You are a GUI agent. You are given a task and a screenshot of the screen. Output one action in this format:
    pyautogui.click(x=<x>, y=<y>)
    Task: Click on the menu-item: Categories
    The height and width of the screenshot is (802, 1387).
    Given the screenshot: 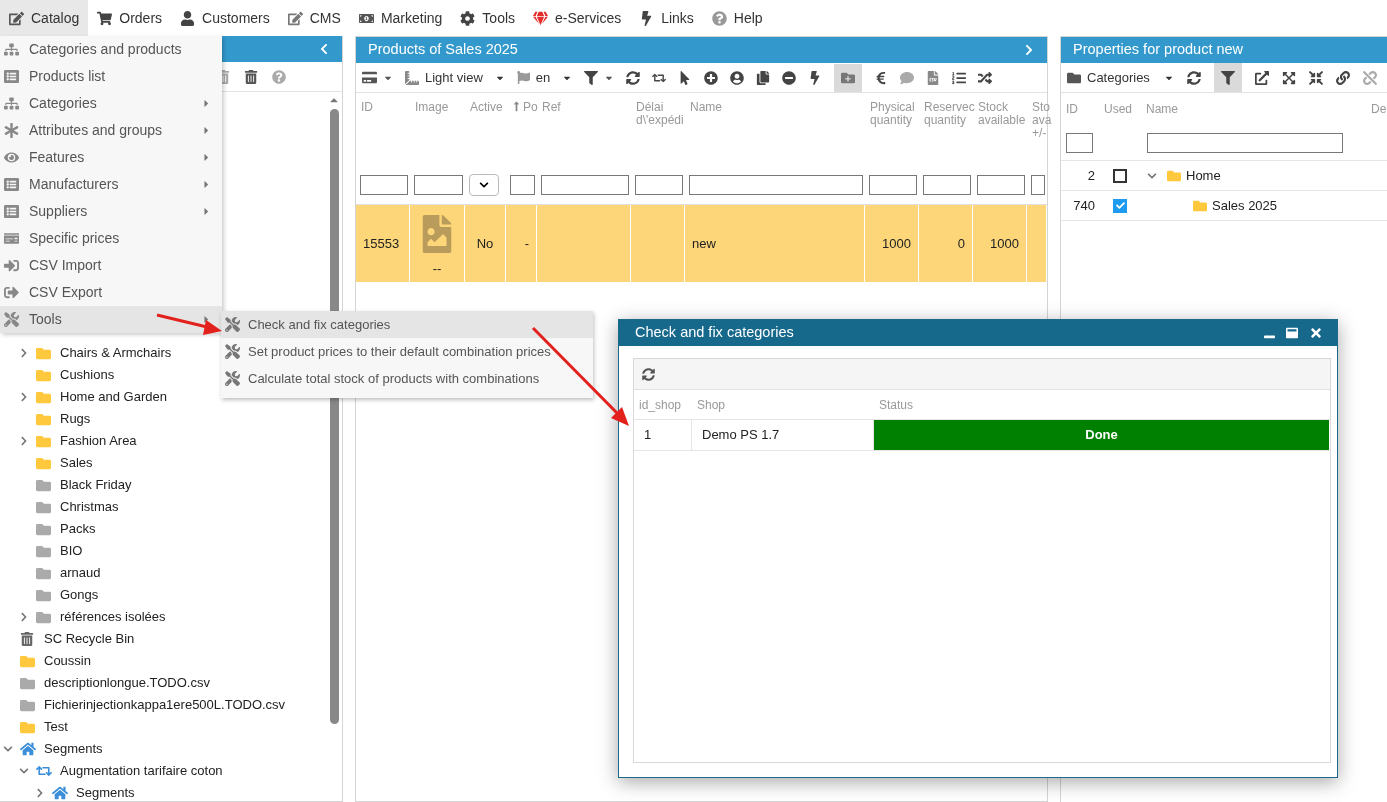 What is the action you would take?
    pyautogui.click(x=111, y=103)
    